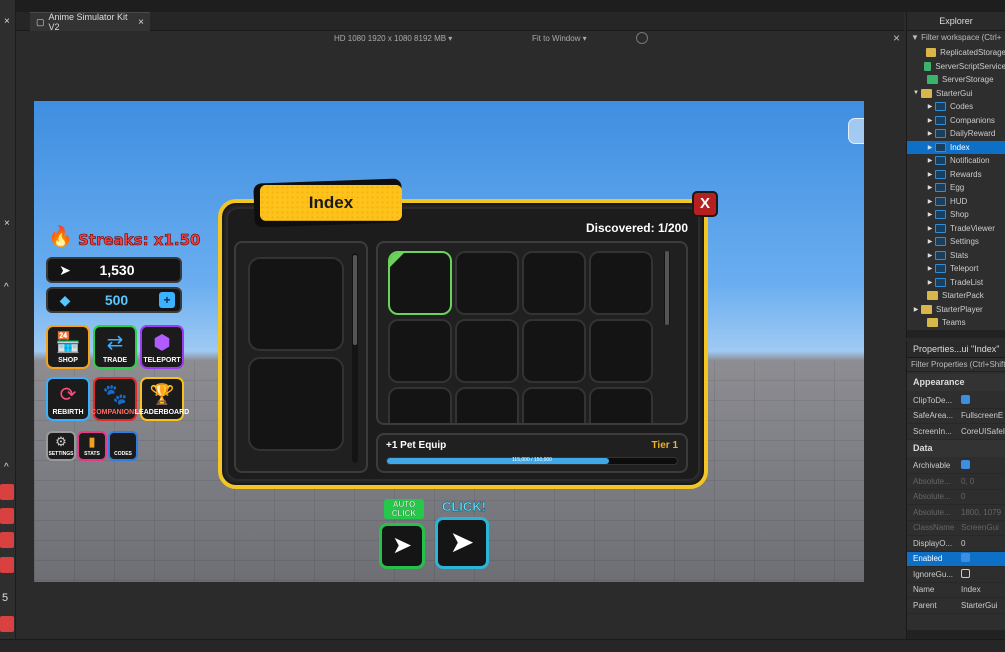 This screenshot has height=652, width=1005. I want to click on pet-index-grid, so click(532, 333).